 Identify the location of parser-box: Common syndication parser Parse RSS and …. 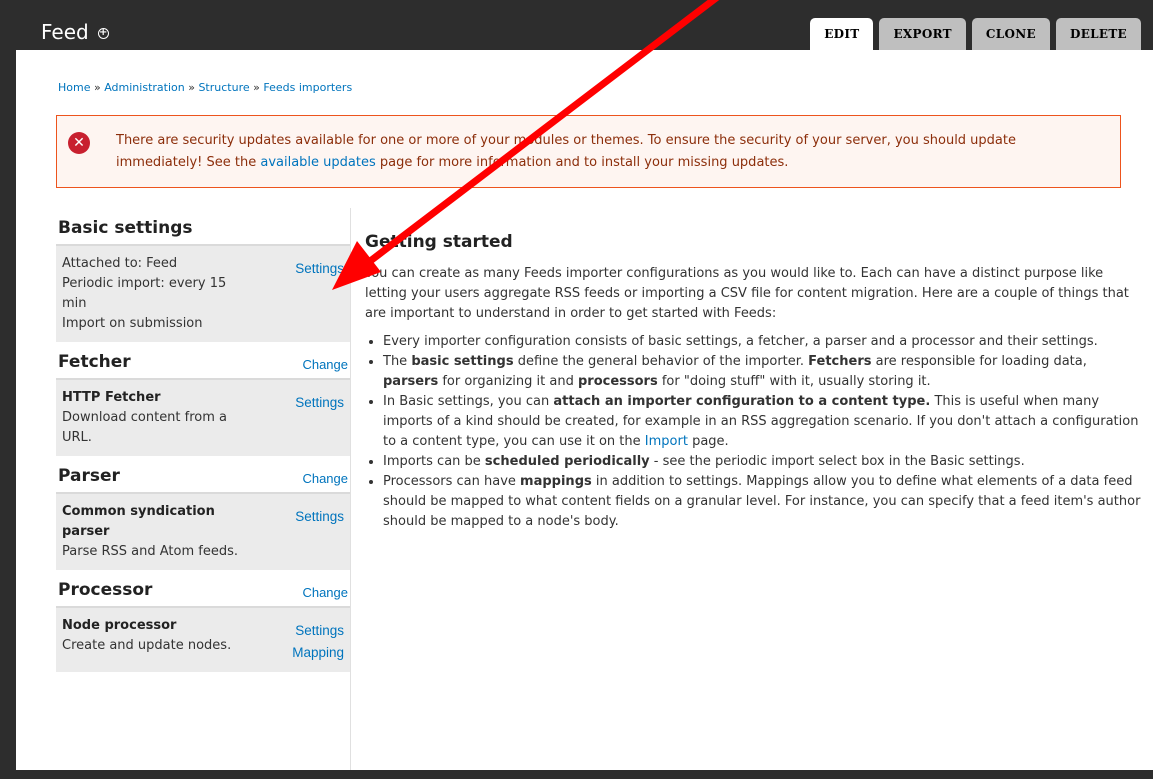
(203, 531).